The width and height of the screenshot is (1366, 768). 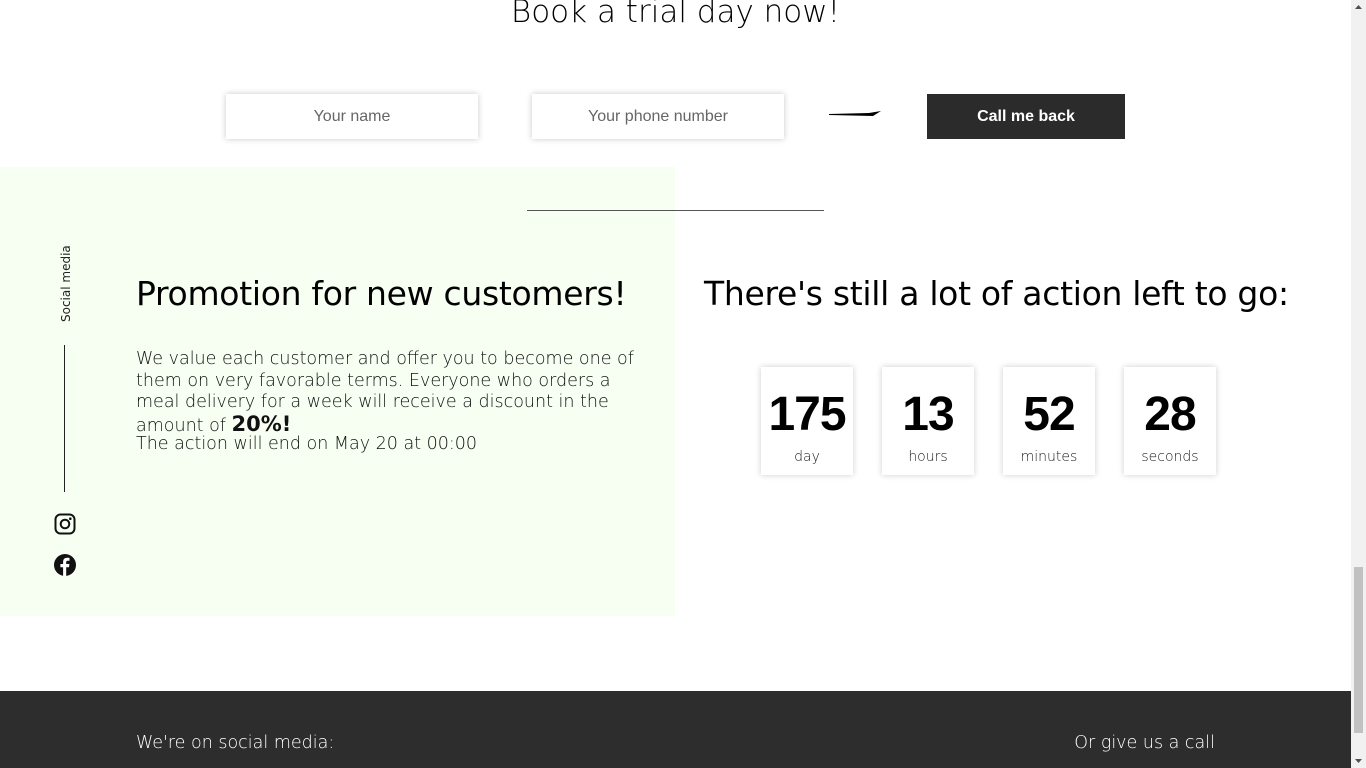 What do you see at coordinates (807, 414) in the screenshot?
I see `countdown-value: 175` at bounding box center [807, 414].